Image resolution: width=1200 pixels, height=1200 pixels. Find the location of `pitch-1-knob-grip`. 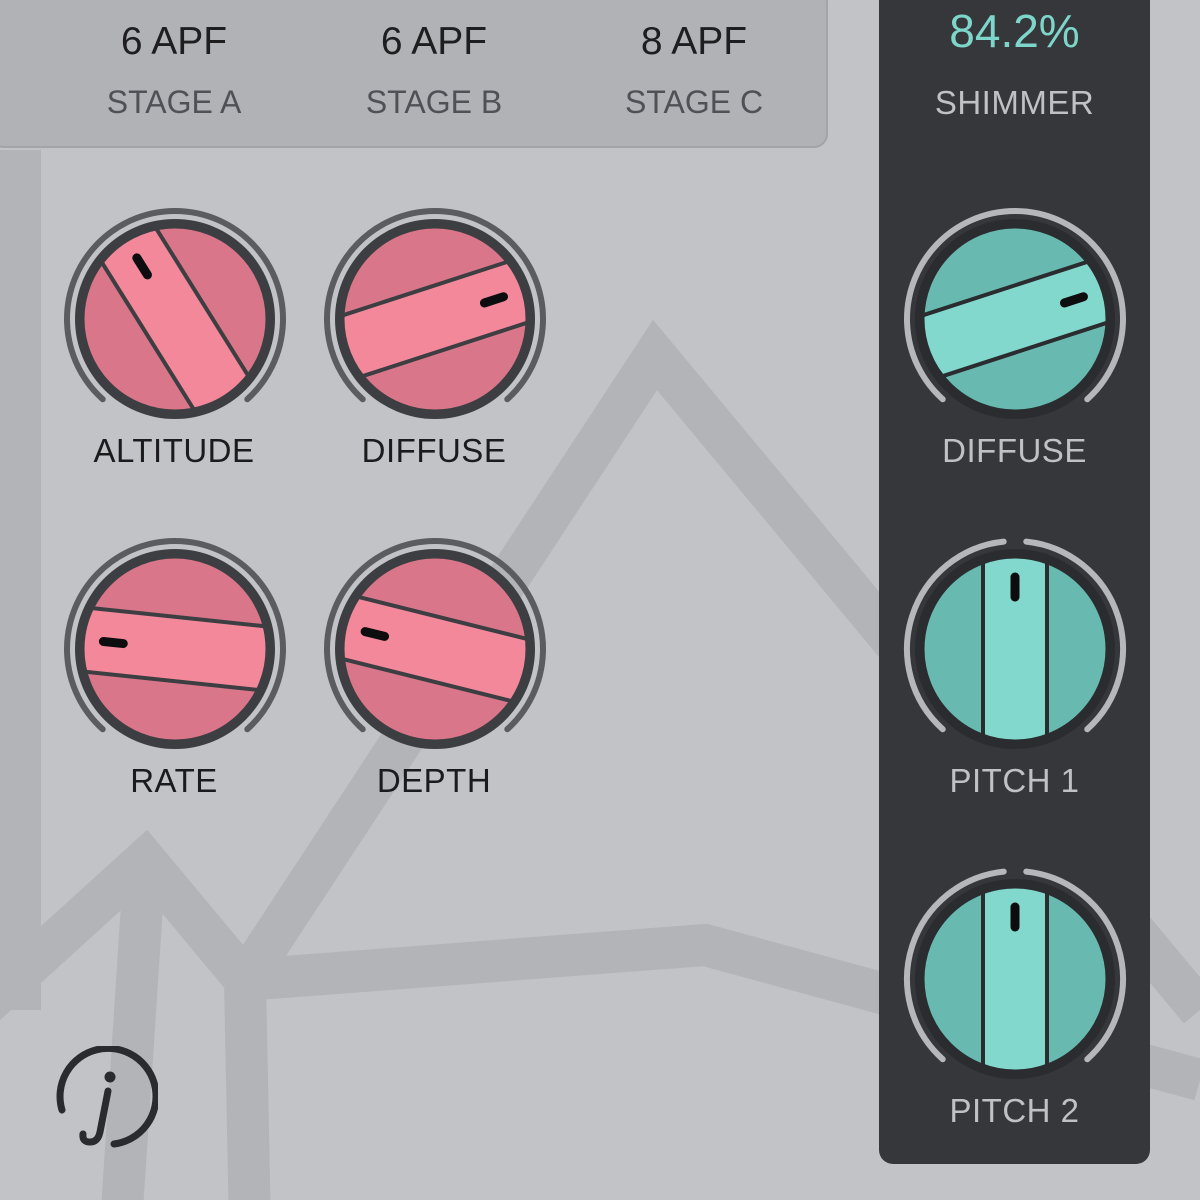

pitch-1-knob-grip is located at coordinates (1015, 649).